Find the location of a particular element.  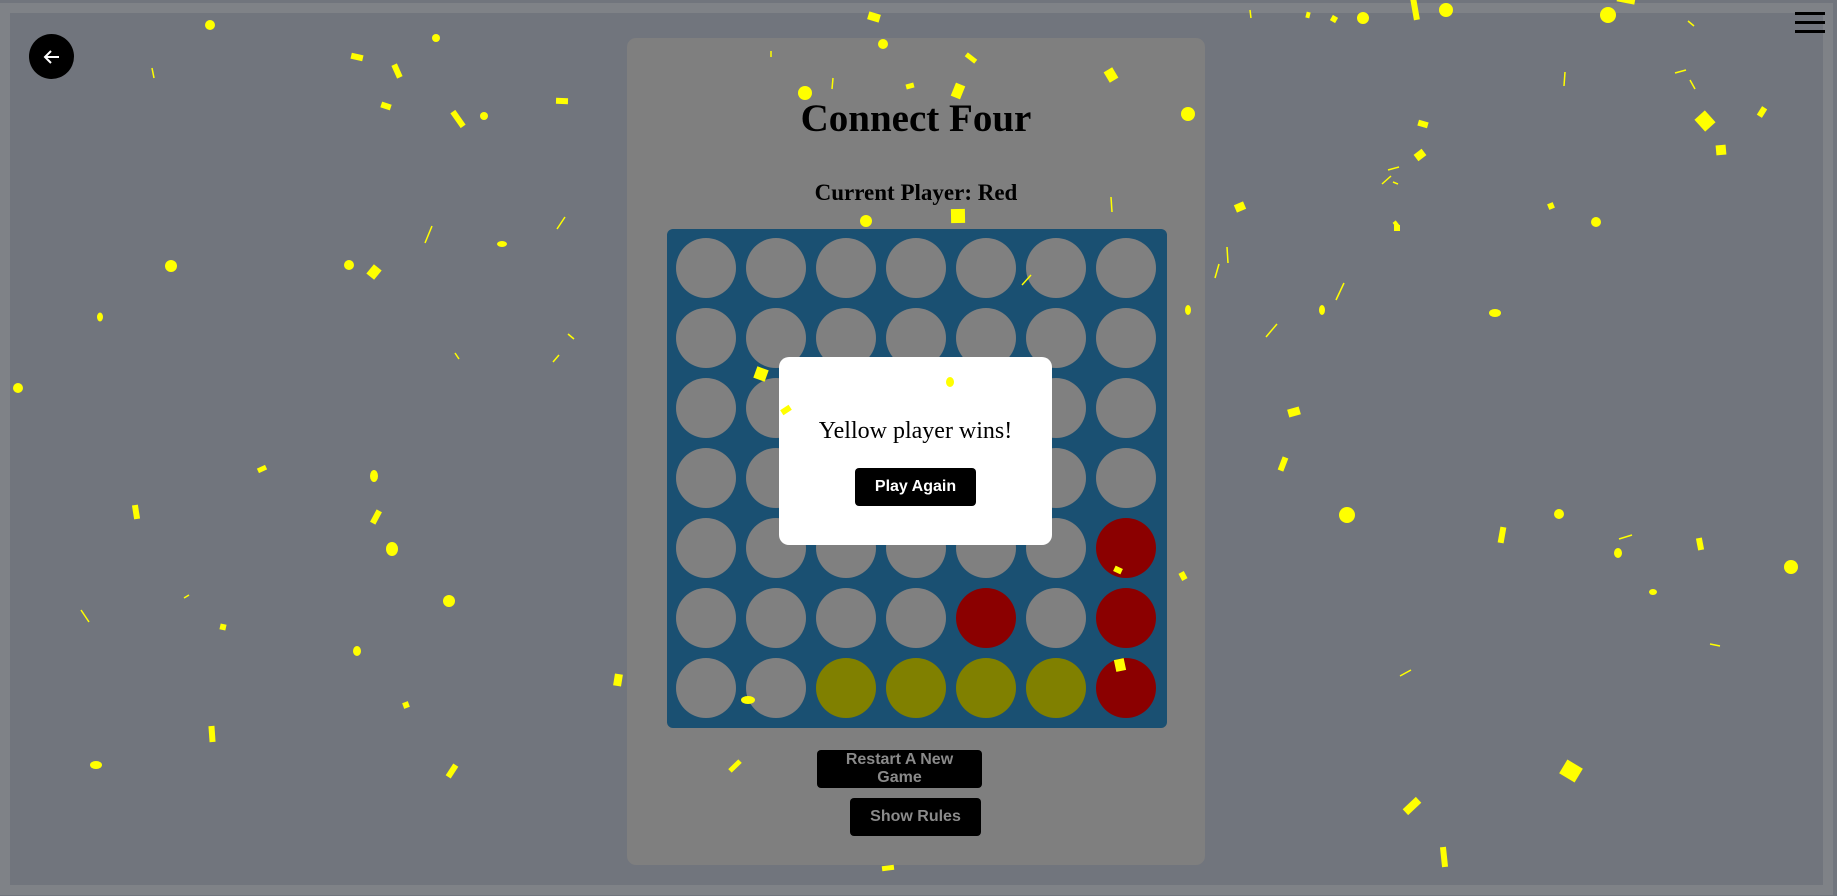

back-arrow-icon is located at coordinates (51, 56).